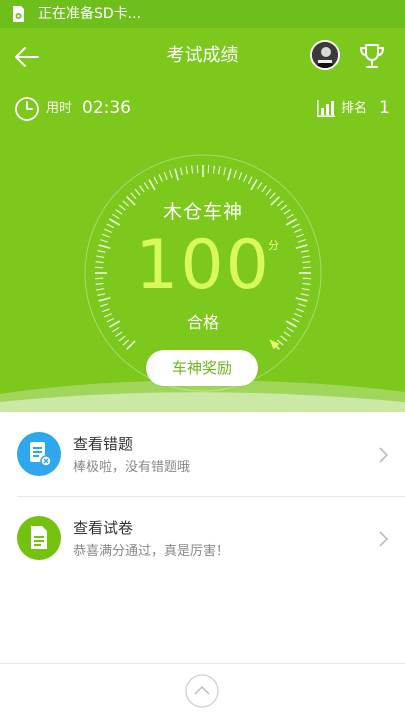 This screenshot has height=720, width=405. What do you see at coordinates (202, 454) in the screenshot?
I see `wrong-questions-item: 查看错题 棒极啦，没有错题哦` at bounding box center [202, 454].